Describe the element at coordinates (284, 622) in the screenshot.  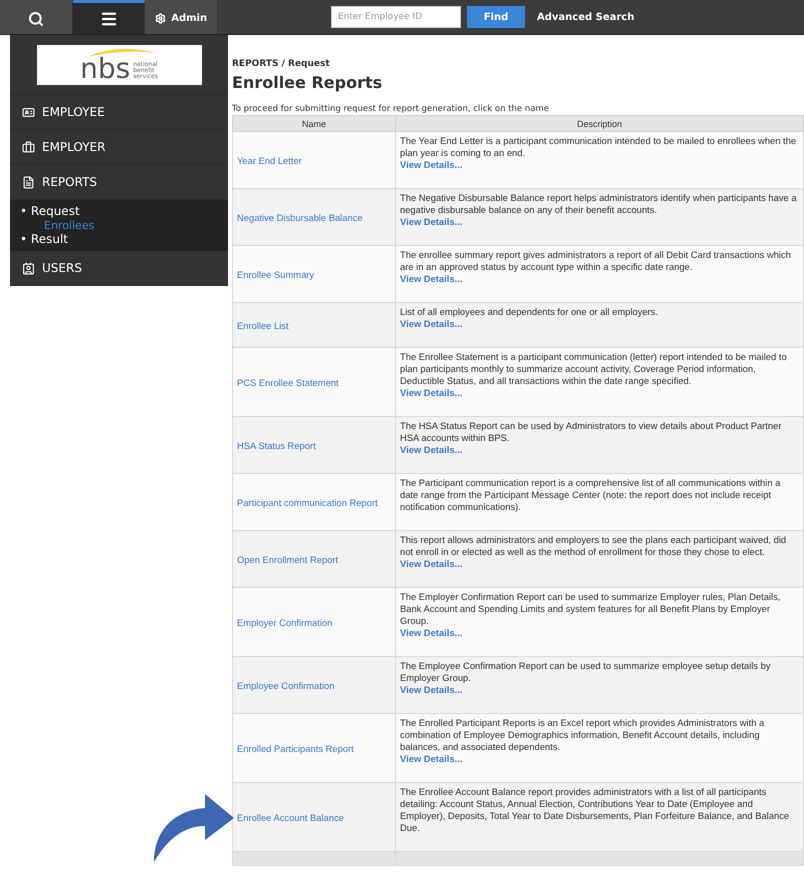
I see `report-link: Employer Confirmation` at that location.